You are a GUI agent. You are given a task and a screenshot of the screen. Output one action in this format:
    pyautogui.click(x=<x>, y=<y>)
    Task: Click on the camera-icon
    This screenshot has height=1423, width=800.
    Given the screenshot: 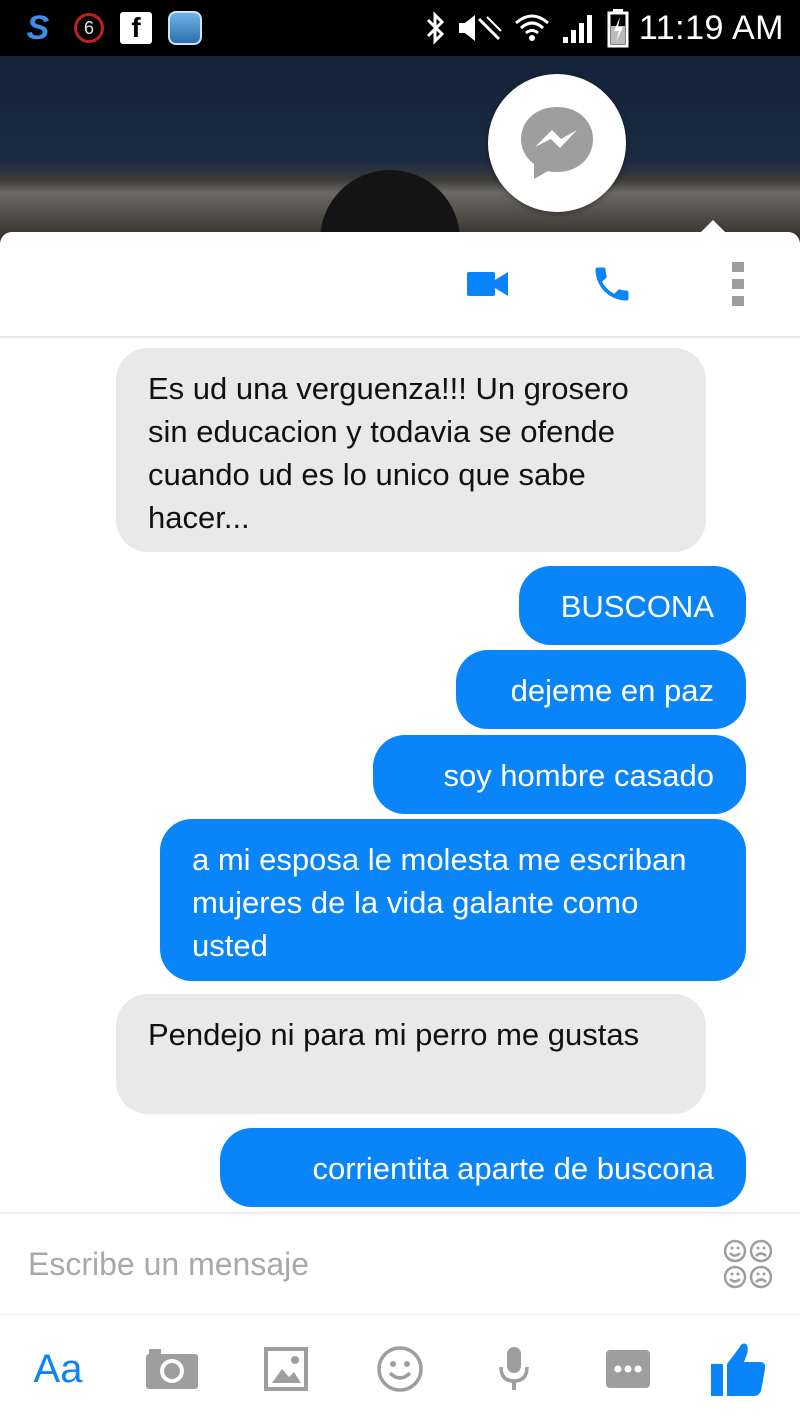 What is the action you would take?
    pyautogui.click(x=172, y=1369)
    